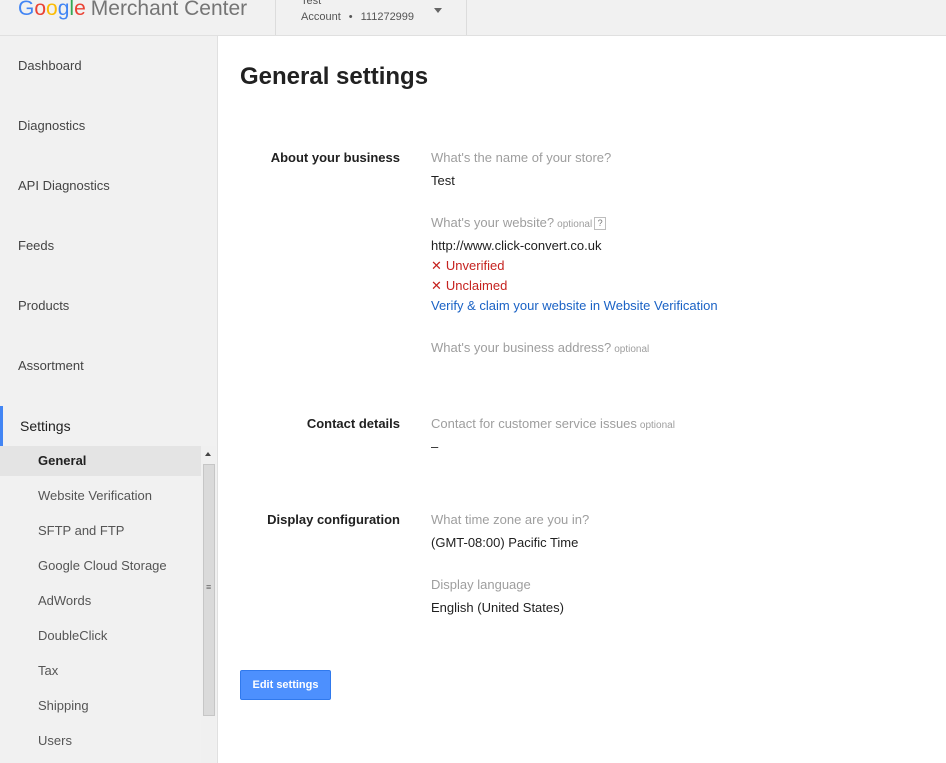  What do you see at coordinates (521, 157) in the screenshot?
I see `store-name-label: What's the name of your store?` at bounding box center [521, 157].